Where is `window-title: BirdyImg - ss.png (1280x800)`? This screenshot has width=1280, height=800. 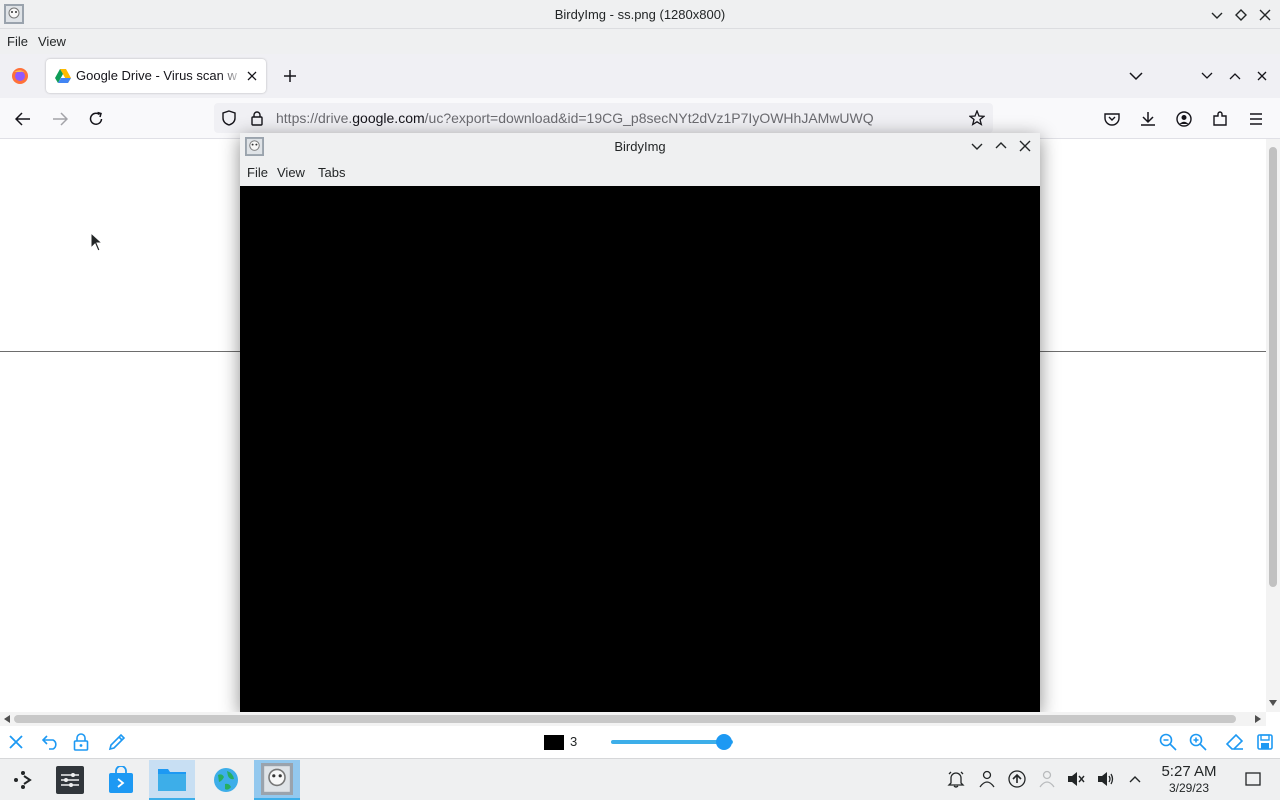 window-title: BirdyImg - ss.png (1280x800) is located at coordinates (640, 14).